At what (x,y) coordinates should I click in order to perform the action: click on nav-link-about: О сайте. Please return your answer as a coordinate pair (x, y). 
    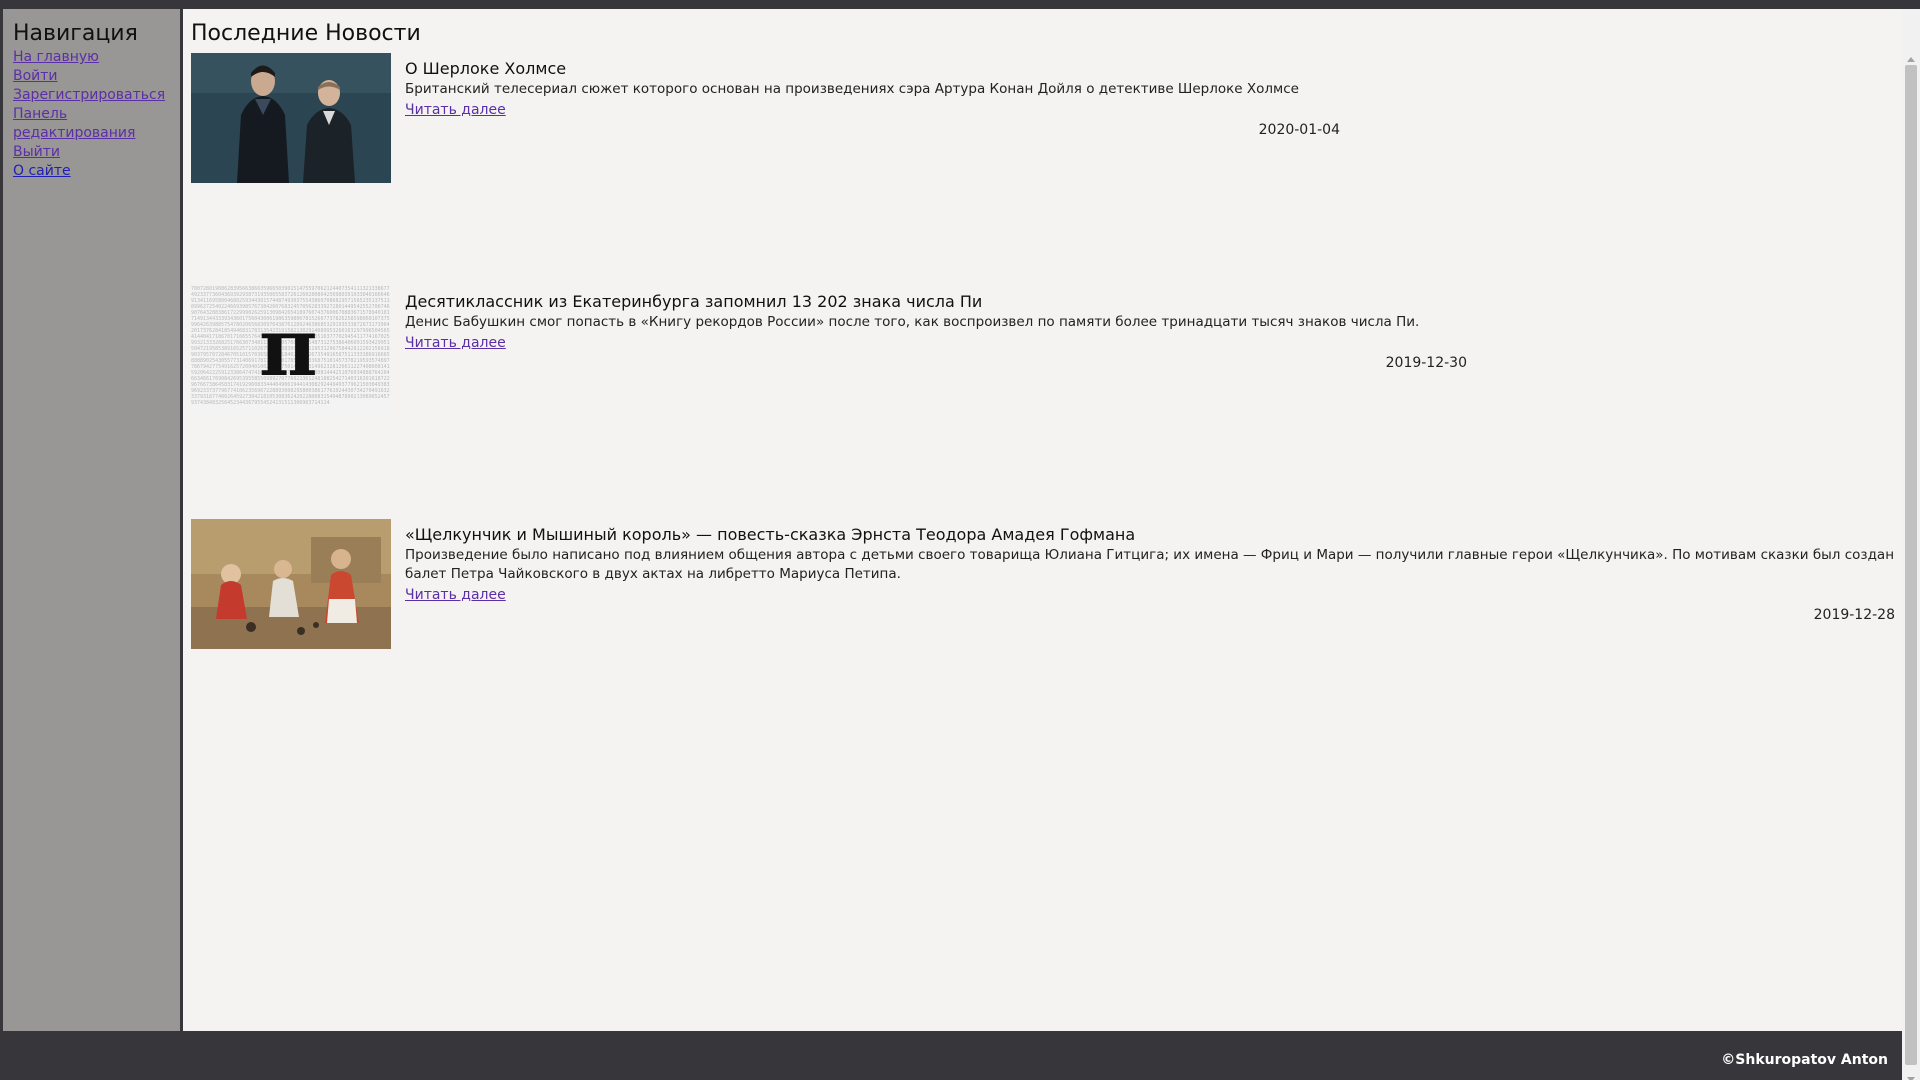
    Looking at the image, I should click on (96, 171).